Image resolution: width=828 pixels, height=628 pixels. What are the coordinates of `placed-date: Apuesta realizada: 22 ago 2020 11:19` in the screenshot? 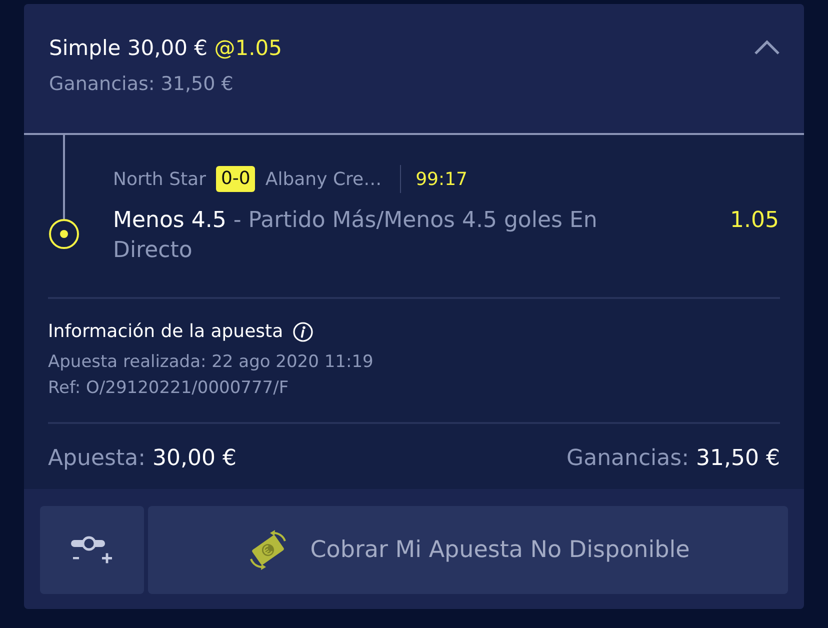 It's located at (211, 362).